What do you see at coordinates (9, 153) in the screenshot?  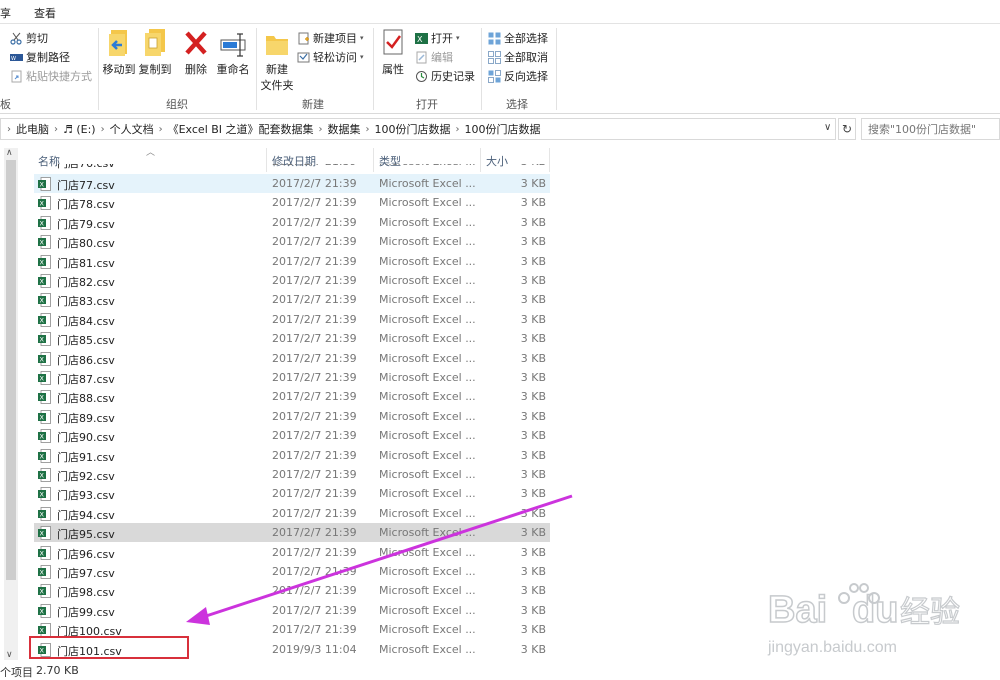 I see `scroll-up-icon: ∧` at bounding box center [9, 153].